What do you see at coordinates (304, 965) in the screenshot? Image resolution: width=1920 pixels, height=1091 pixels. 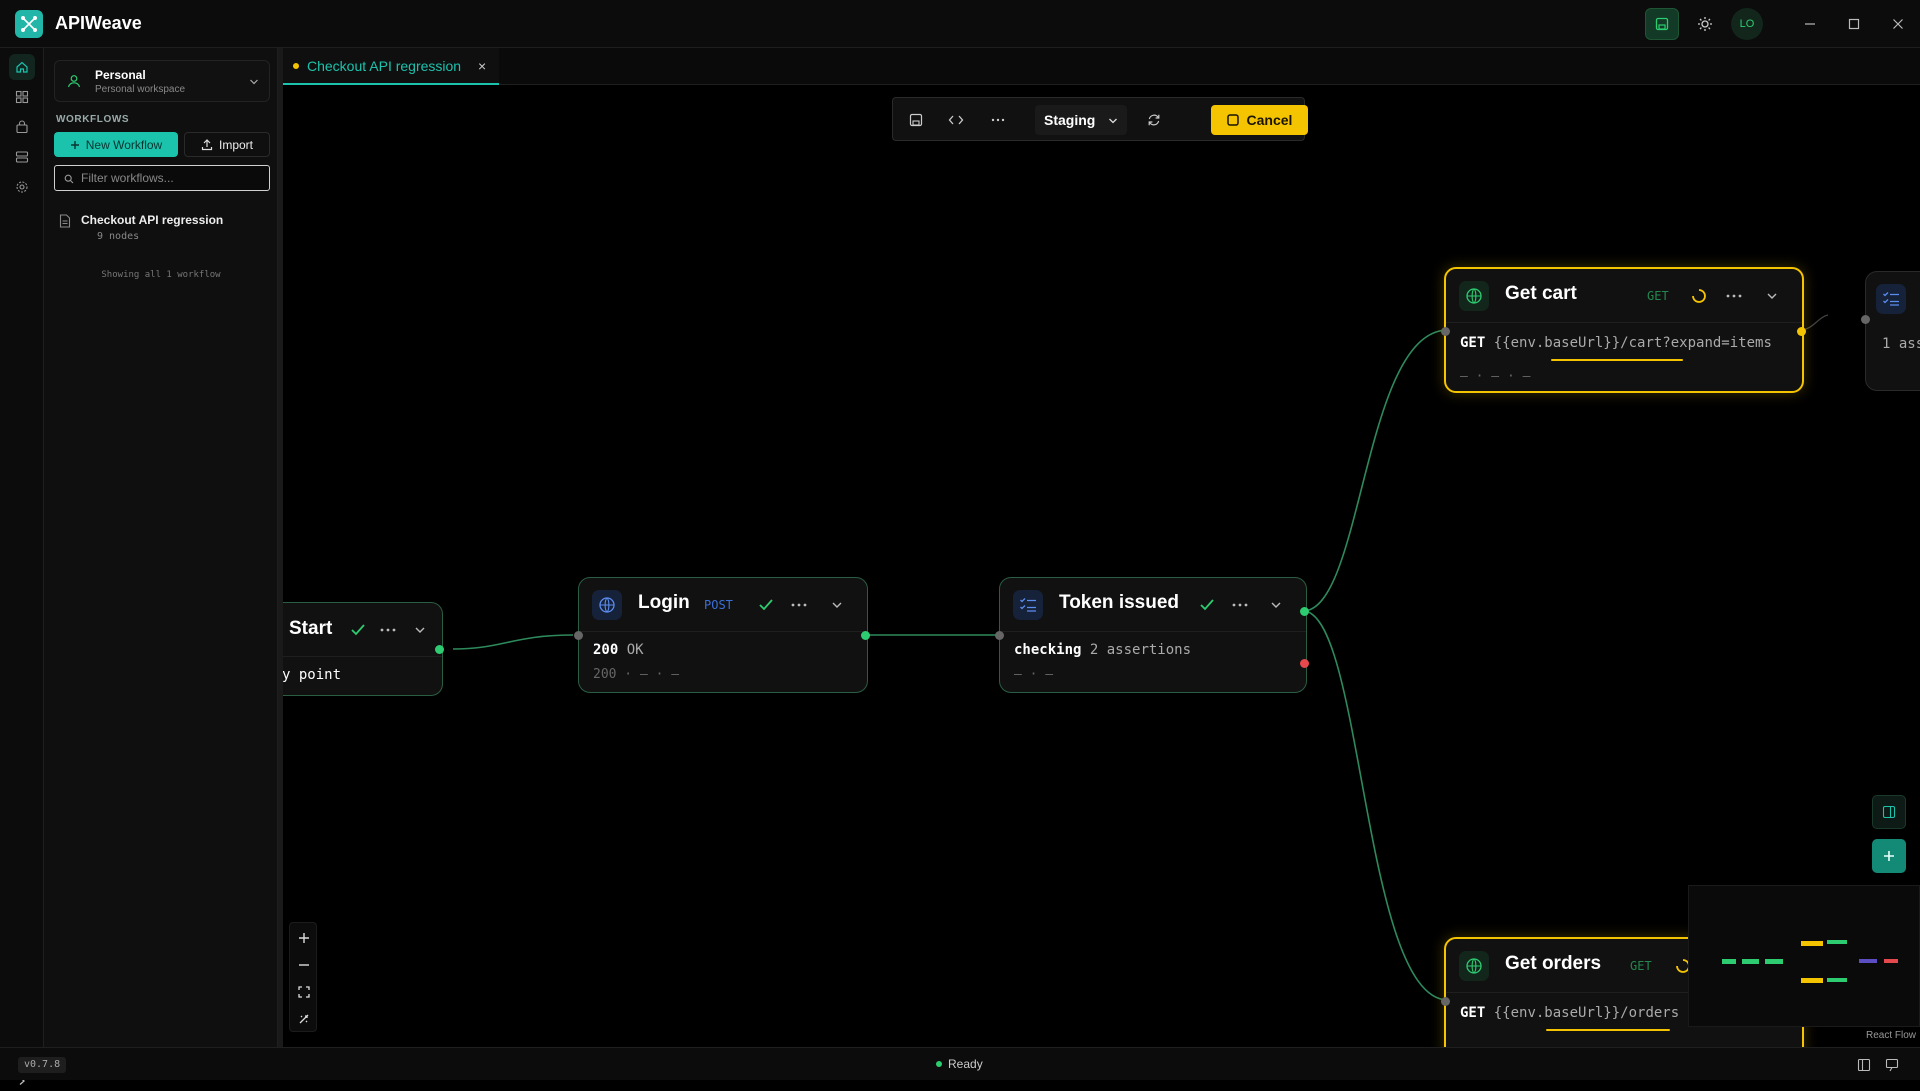 I see `zoom-out-icon` at bounding box center [304, 965].